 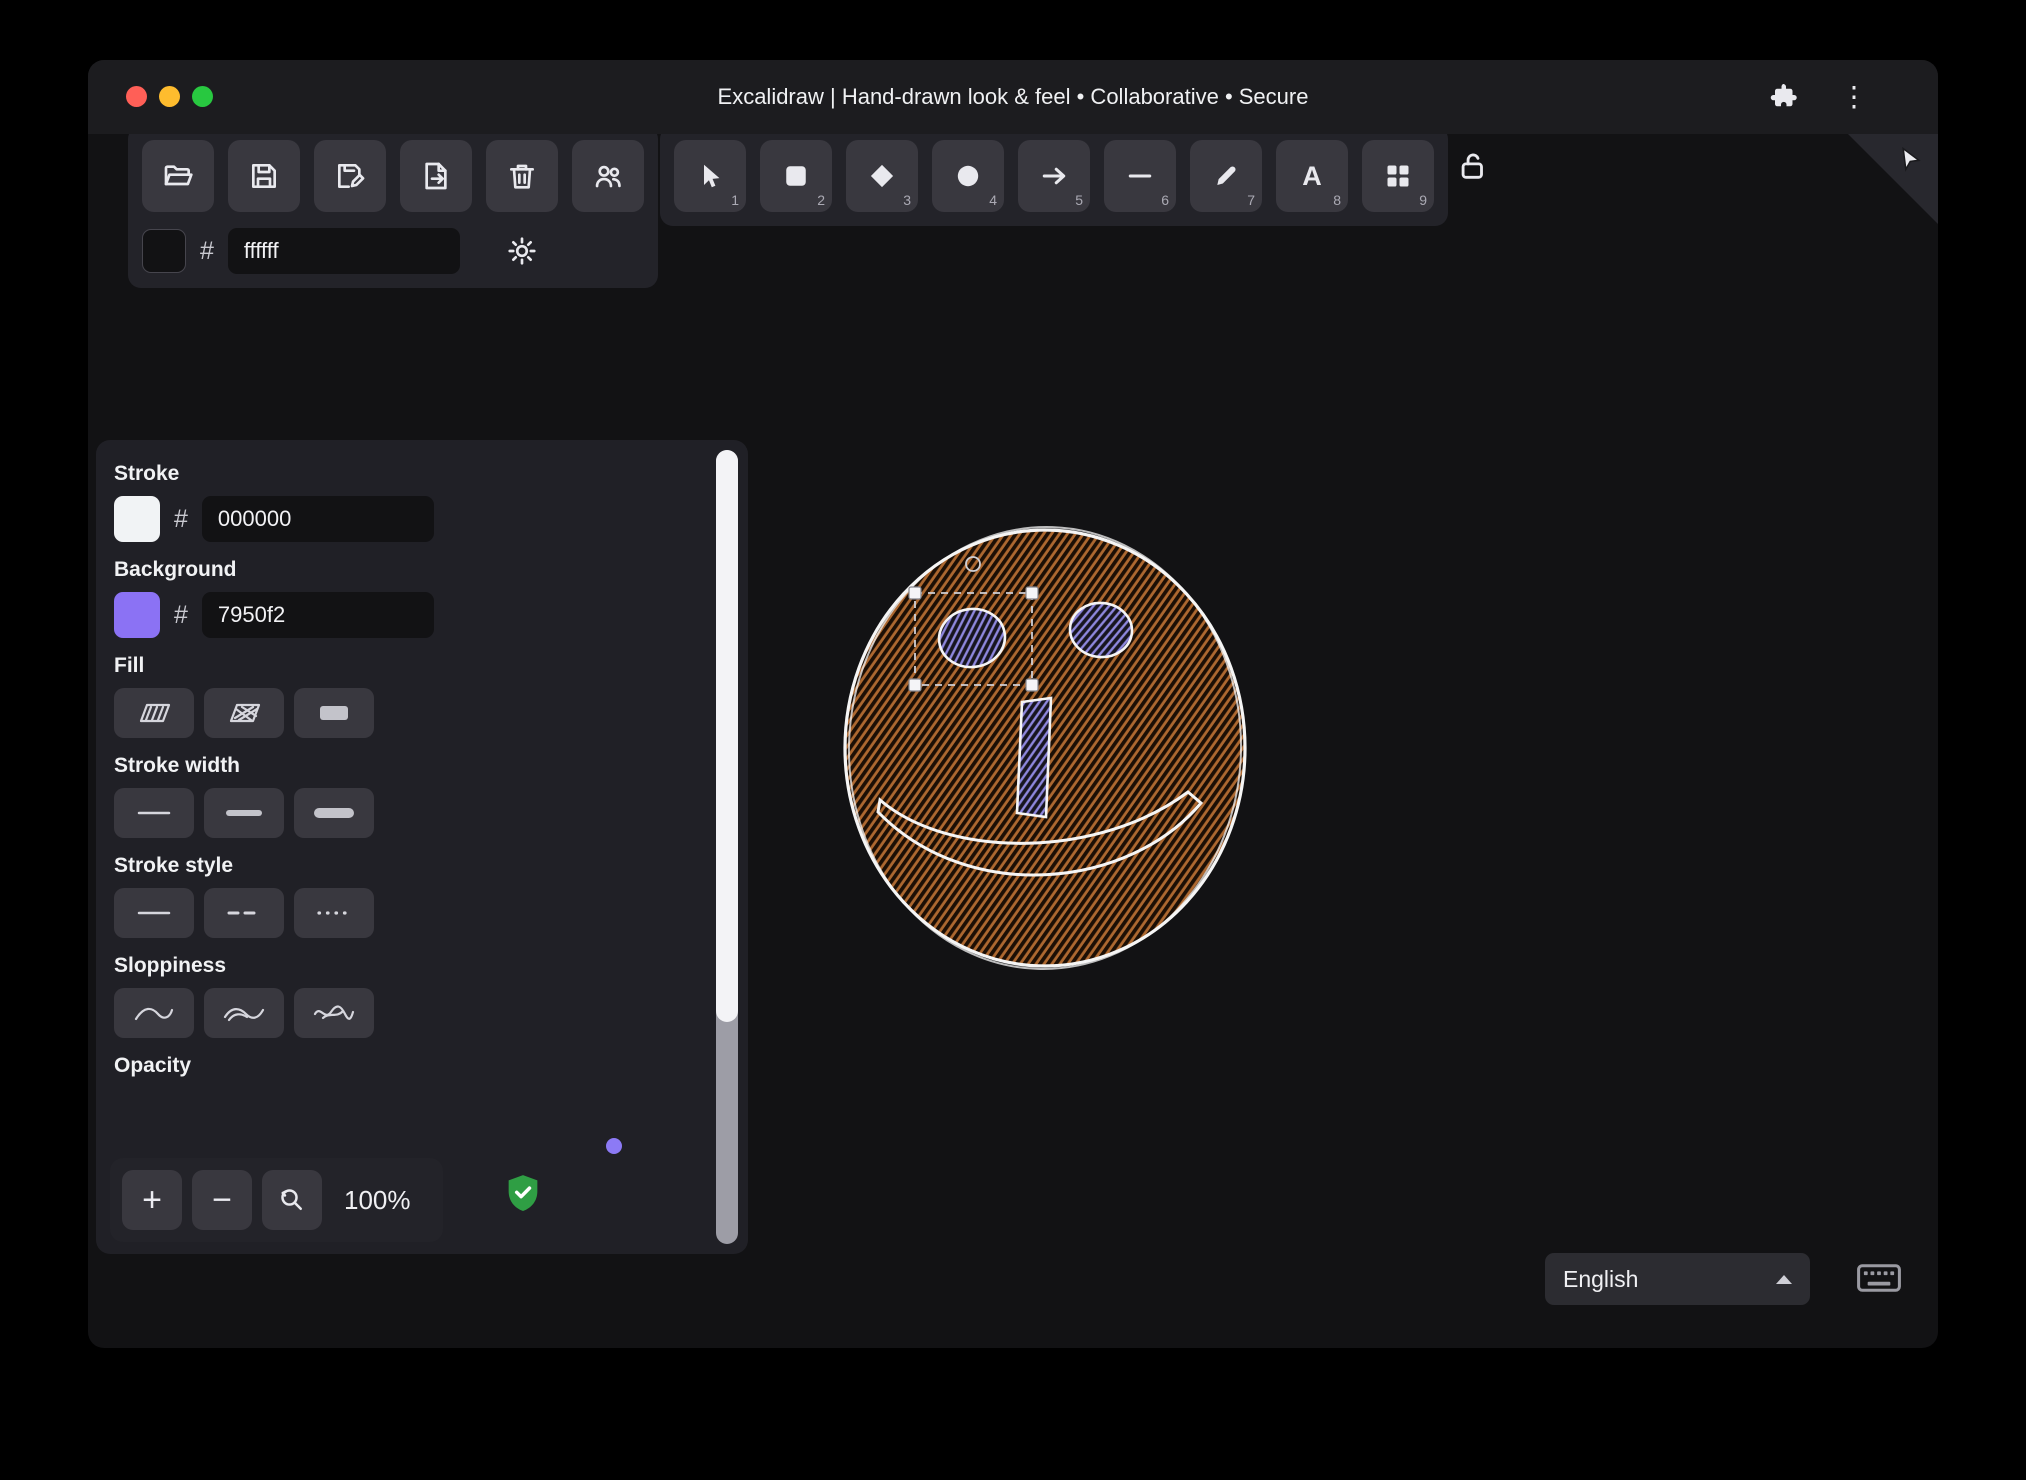 What do you see at coordinates (1785, 97) in the screenshot?
I see `extension-puzzle-icon` at bounding box center [1785, 97].